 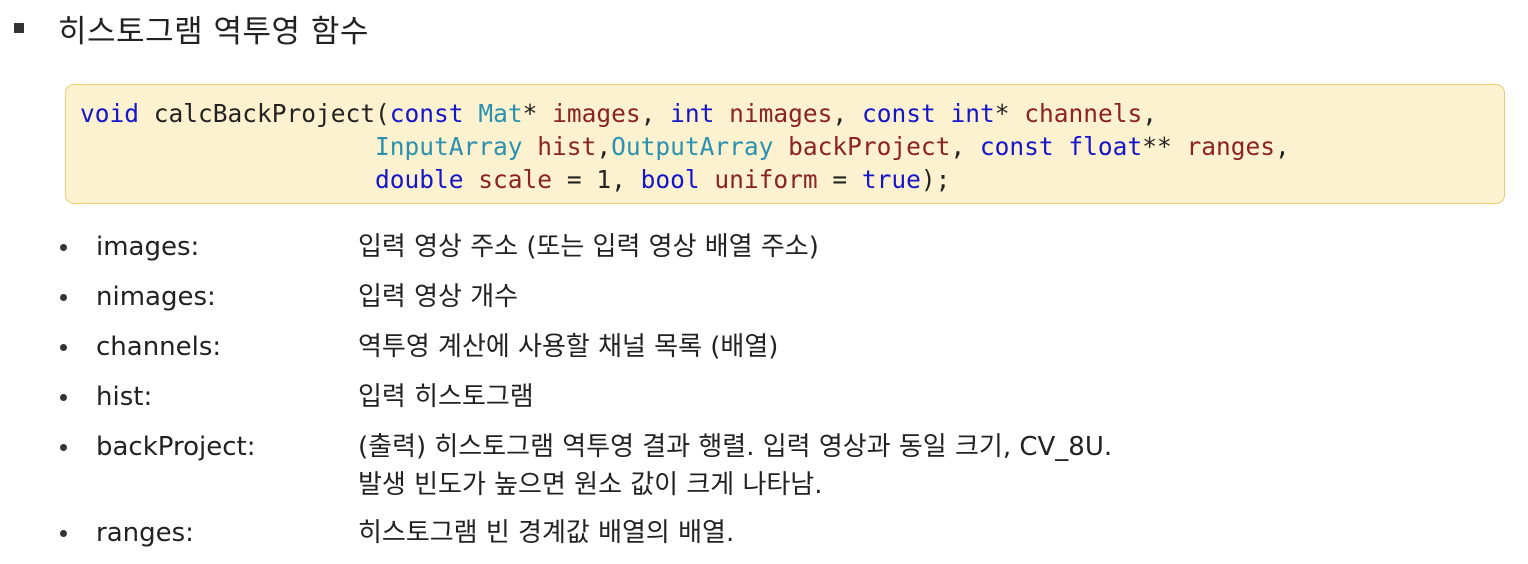 What do you see at coordinates (148, 247) in the screenshot?
I see `param-name: images:` at bounding box center [148, 247].